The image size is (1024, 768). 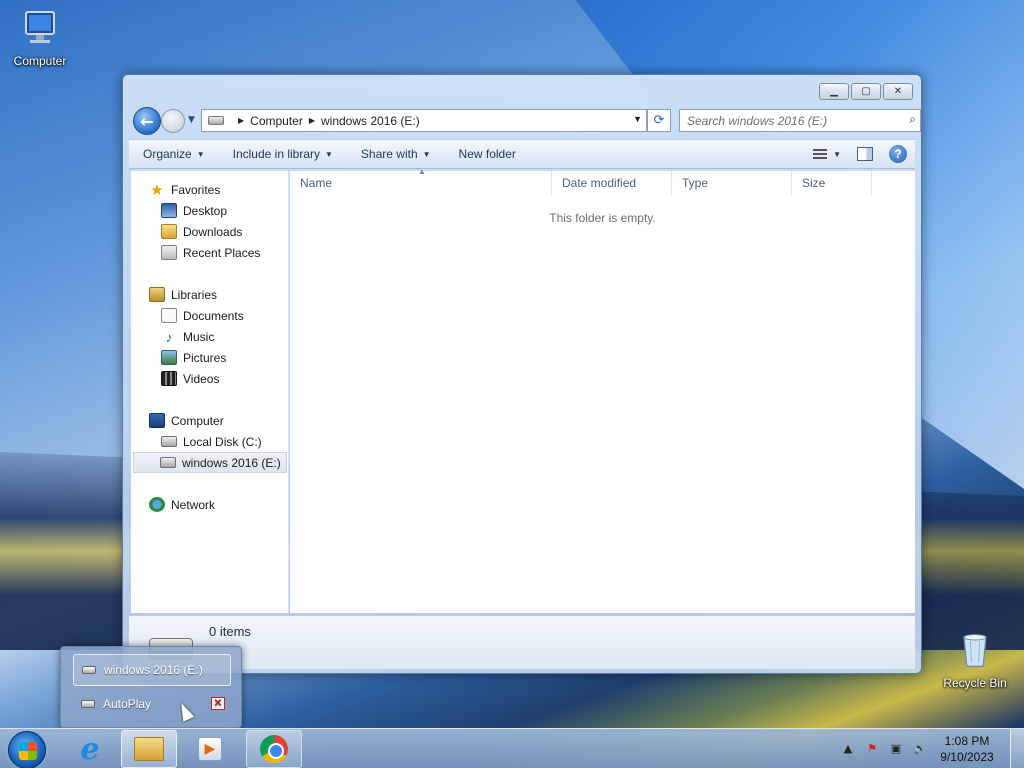 What do you see at coordinates (276, 121) in the screenshot?
I see `breadcrumb-computer: Computer` at bounding box center [276, 121].